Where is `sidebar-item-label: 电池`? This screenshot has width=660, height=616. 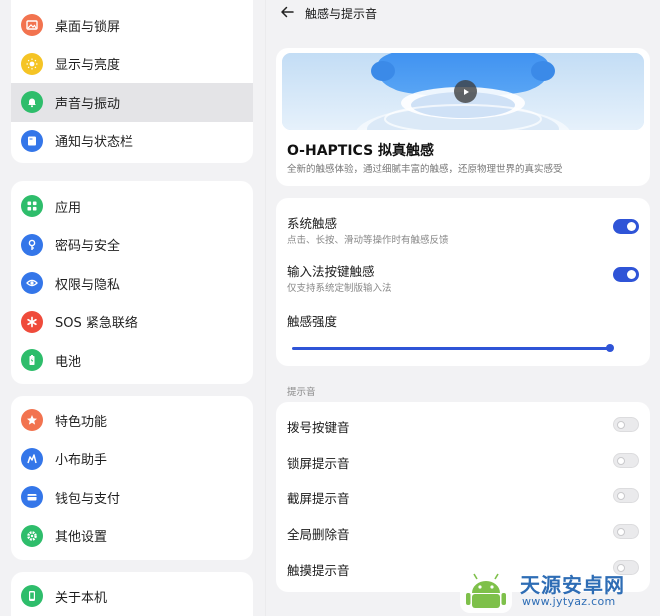
sidebar-item-label: 电池 is located at coordinates (68, 362).